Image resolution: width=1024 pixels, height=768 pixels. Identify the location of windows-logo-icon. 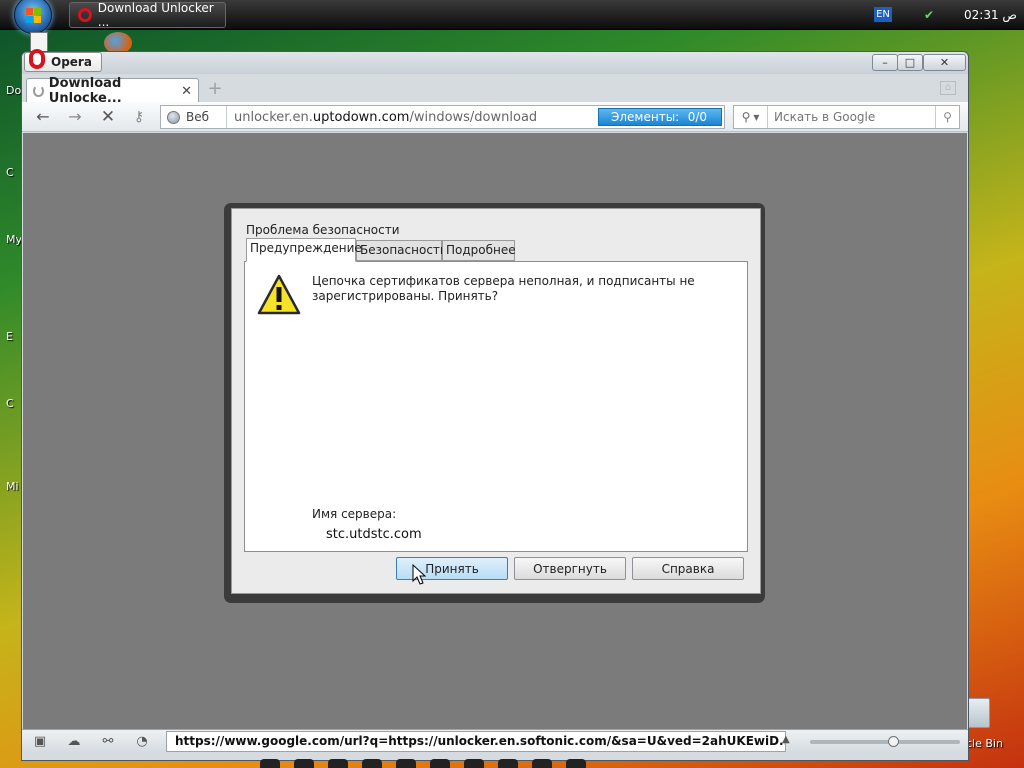
(34, 16).